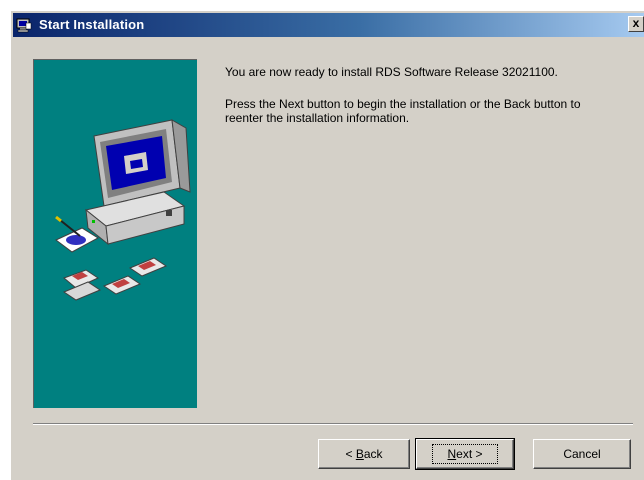 Image resolution: width=644 pixels, height=480 pixels. Describe the element at coordinates (92, 24) in the screenshot. I see `window-title: Start Installation` at that location.